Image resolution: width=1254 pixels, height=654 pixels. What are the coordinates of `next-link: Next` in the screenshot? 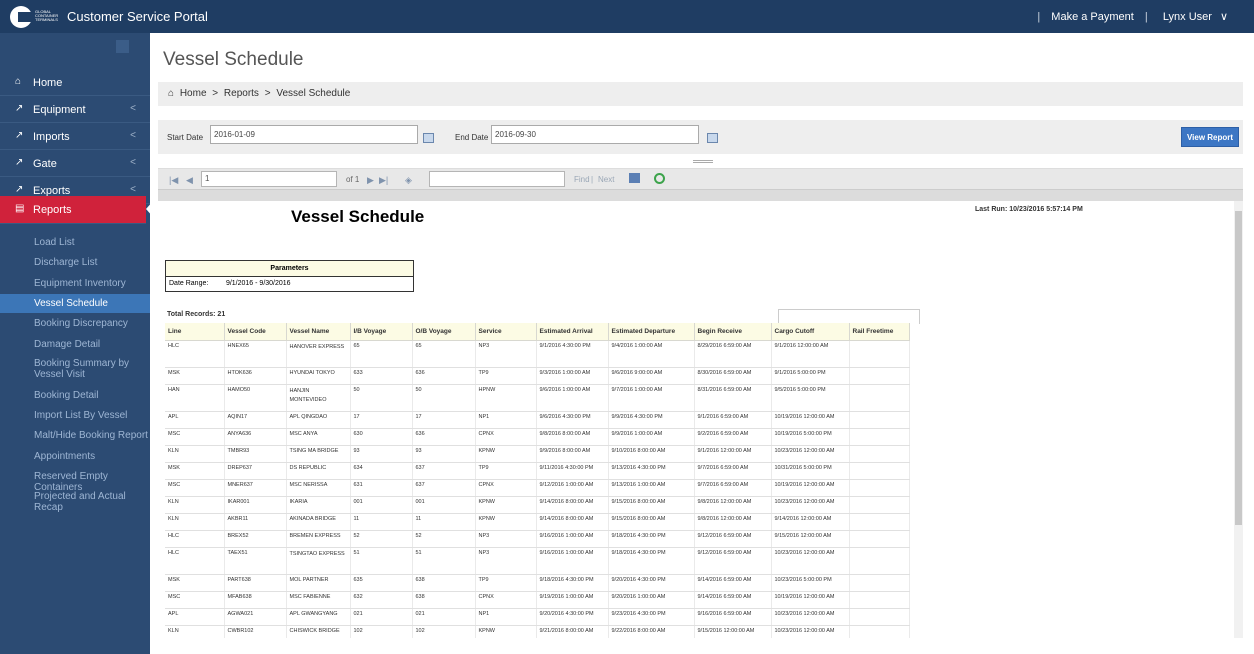 It's located at (606, 179).